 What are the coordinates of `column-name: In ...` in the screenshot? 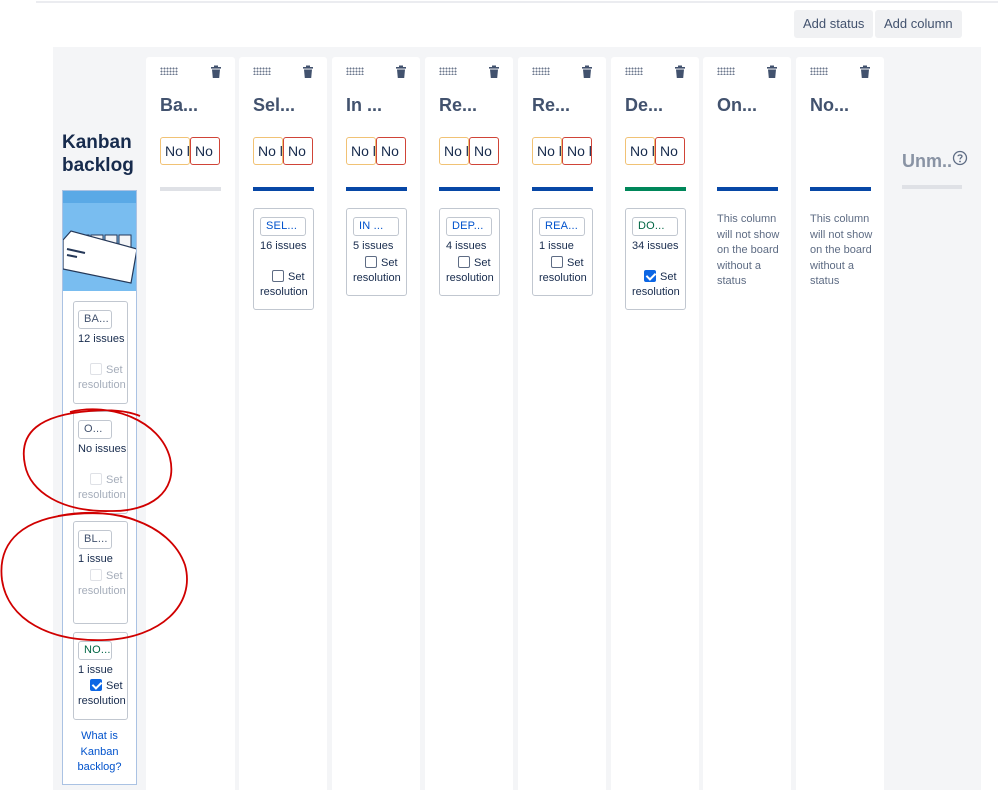 It's located at (364, 105).